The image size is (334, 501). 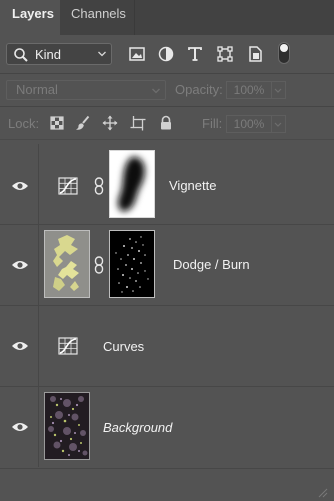 I want to click on fill-field: 100%, so click(x=249, y=124).